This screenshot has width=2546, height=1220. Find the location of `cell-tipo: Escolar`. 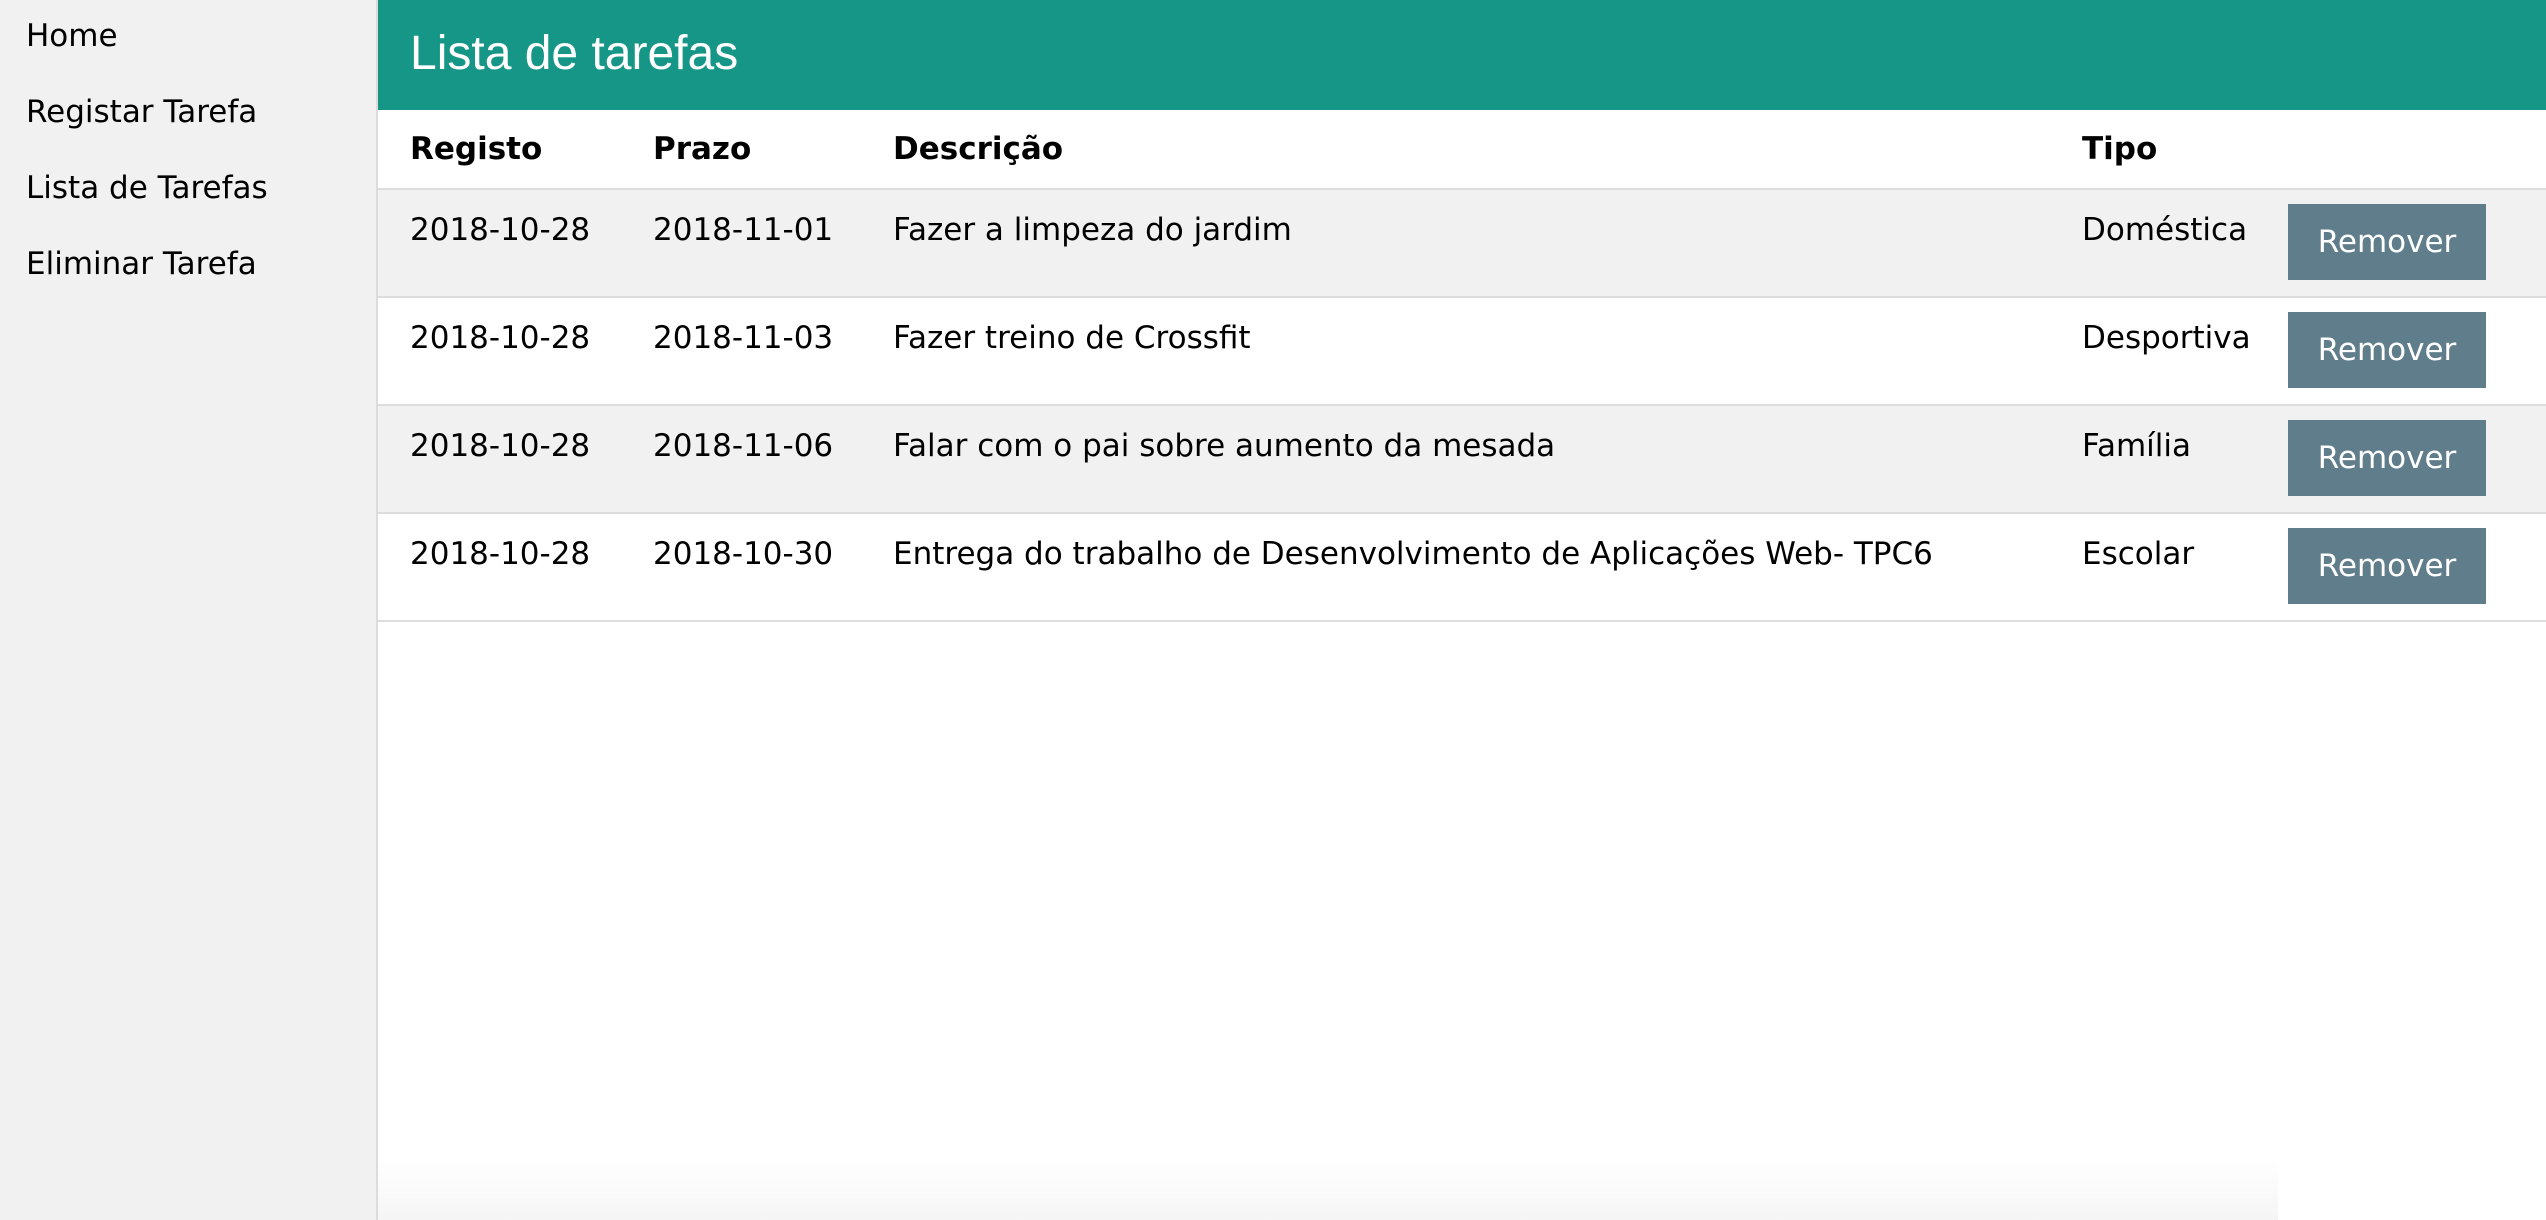

cell-tipo: Escolar is located at coordinates (2161, 567).